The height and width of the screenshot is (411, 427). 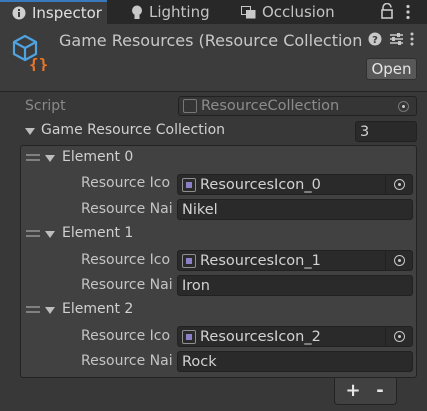 I want to click on script-label: Script, so click(x=45, y=106).